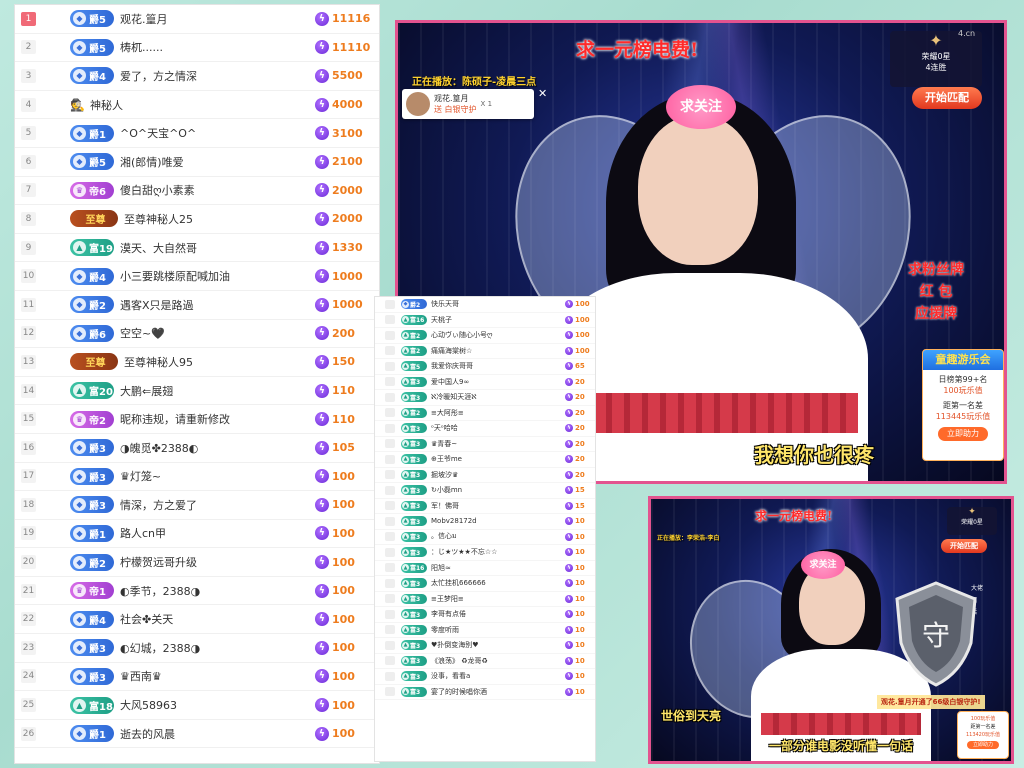 The height and width of the screenshot is (768, 1024). Describe the element at coordinates (197, 705) in the screenshot. I see `leaderboard-row: 25 ▲ 富18 大风58963 ϟ 100` at that location.